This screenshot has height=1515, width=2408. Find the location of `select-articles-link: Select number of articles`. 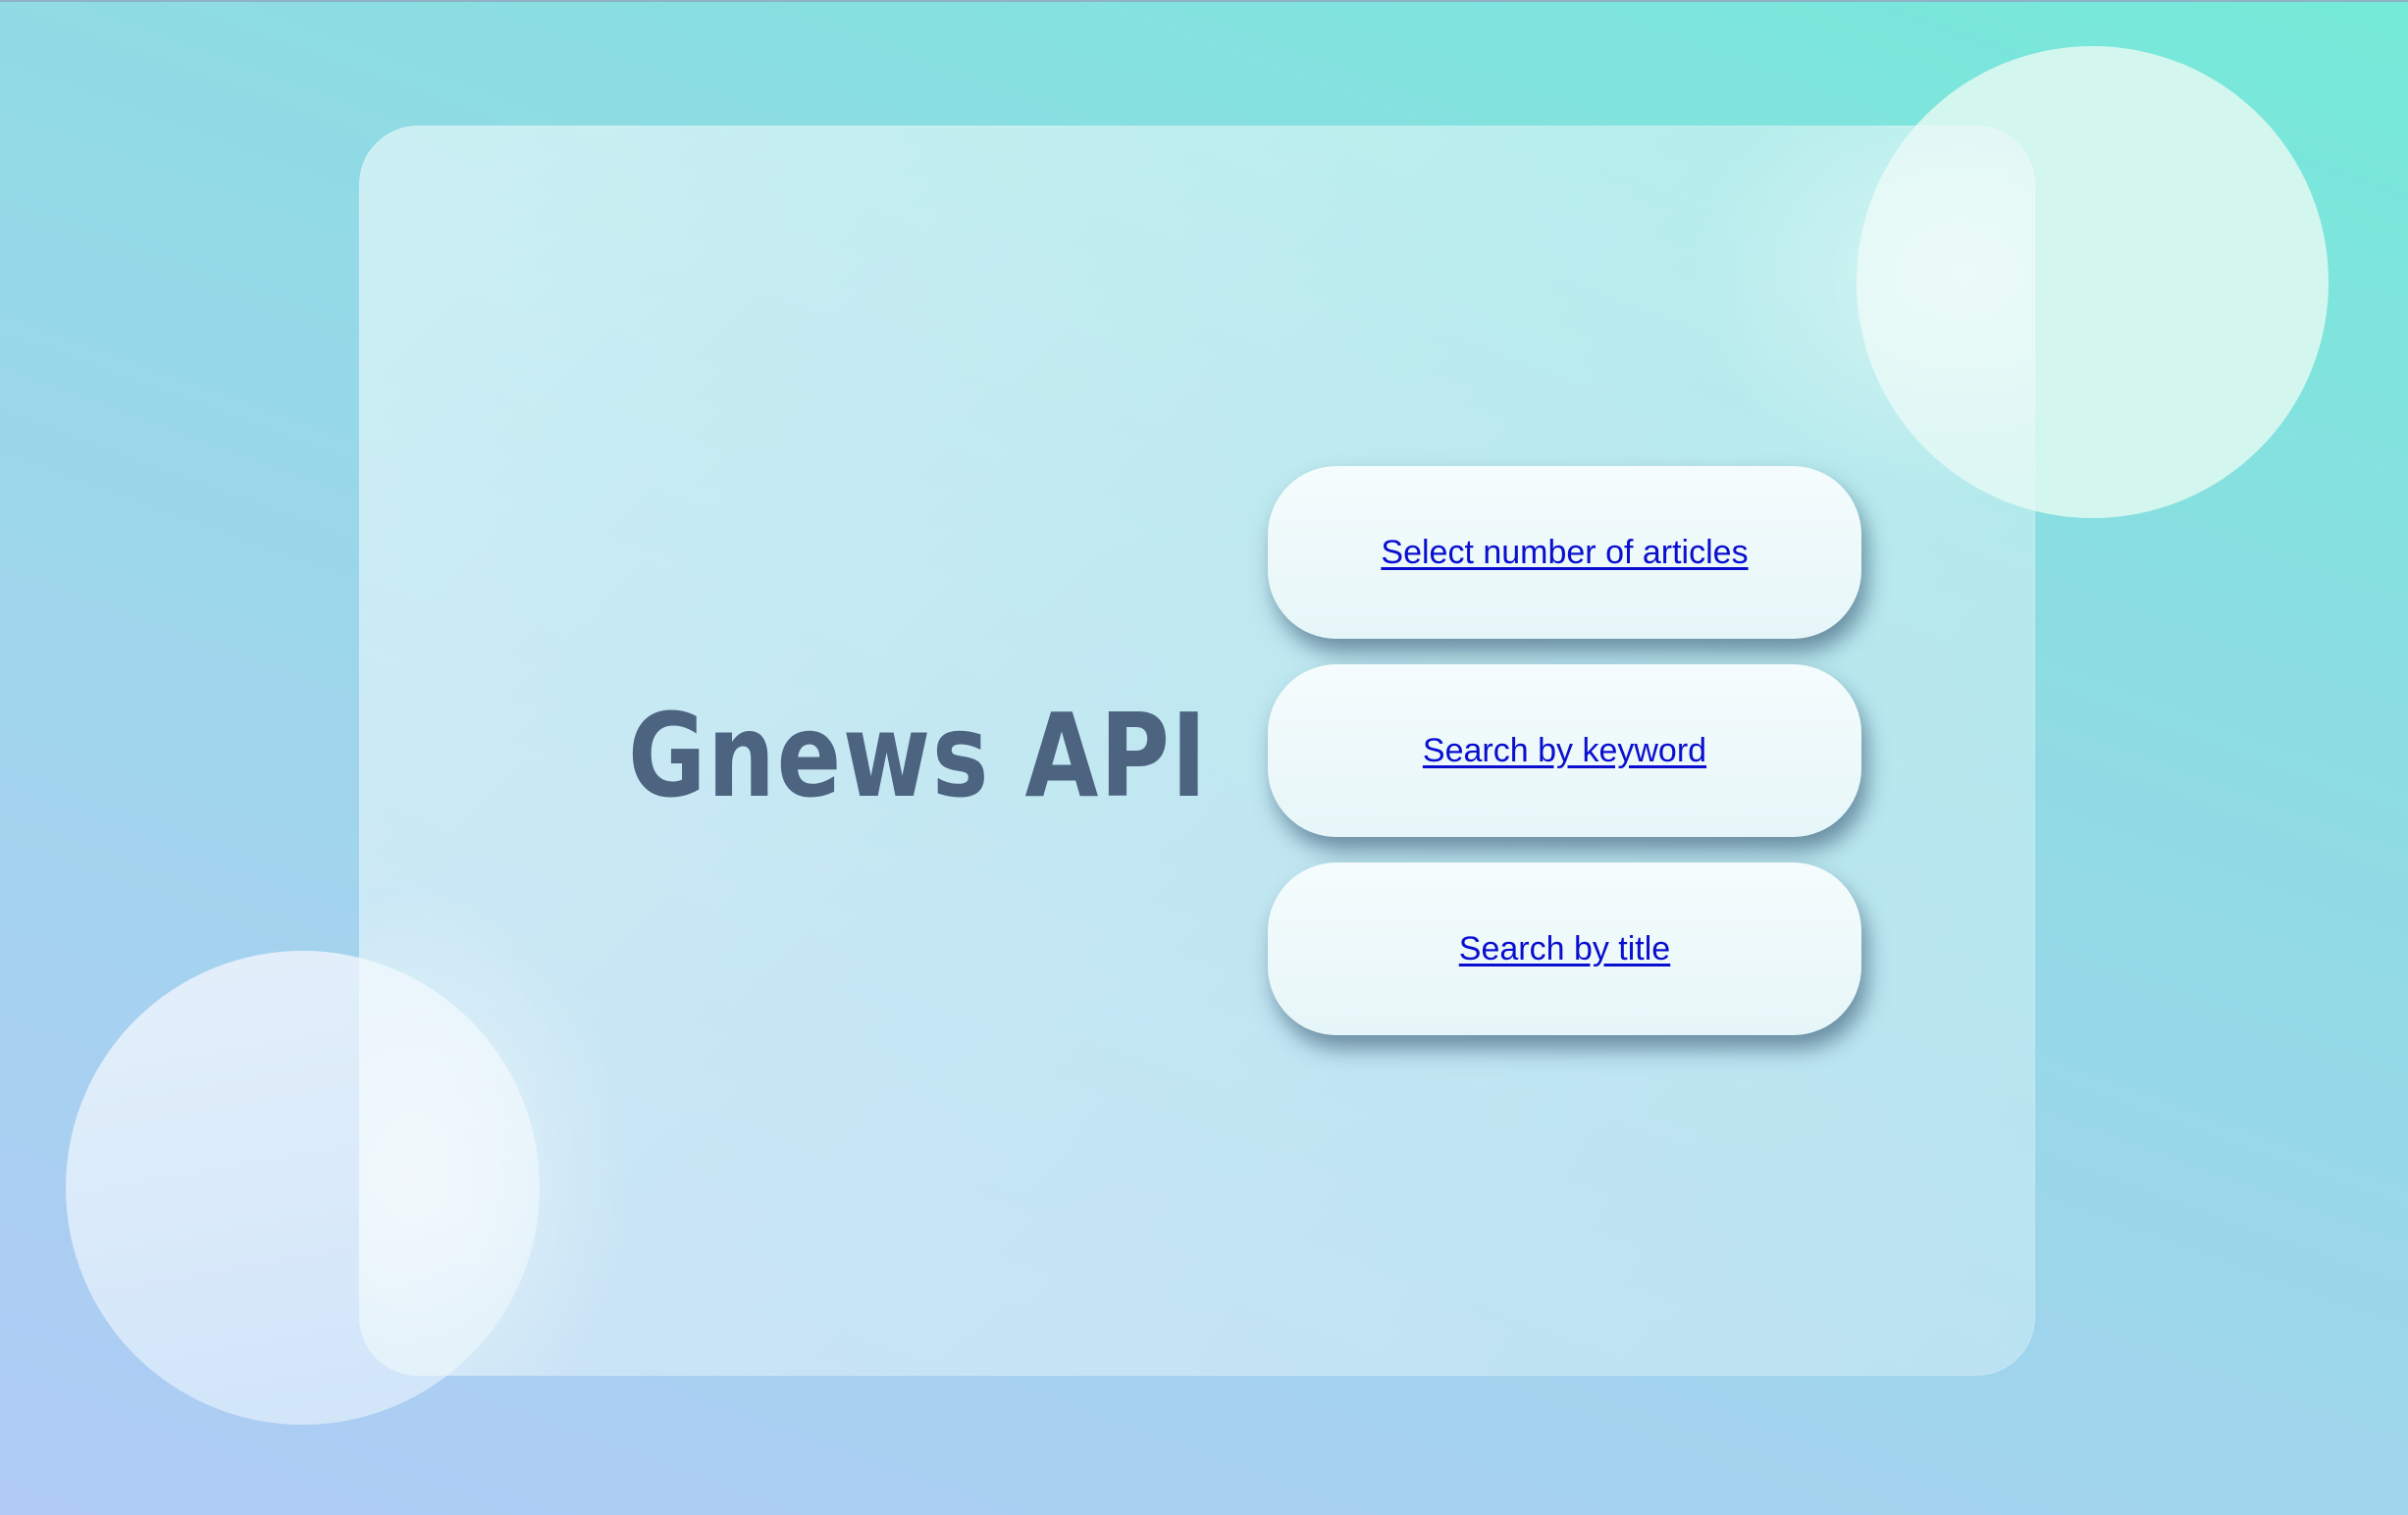

select-articles-link: Select number of articles is located at coordinates (1564, 553).